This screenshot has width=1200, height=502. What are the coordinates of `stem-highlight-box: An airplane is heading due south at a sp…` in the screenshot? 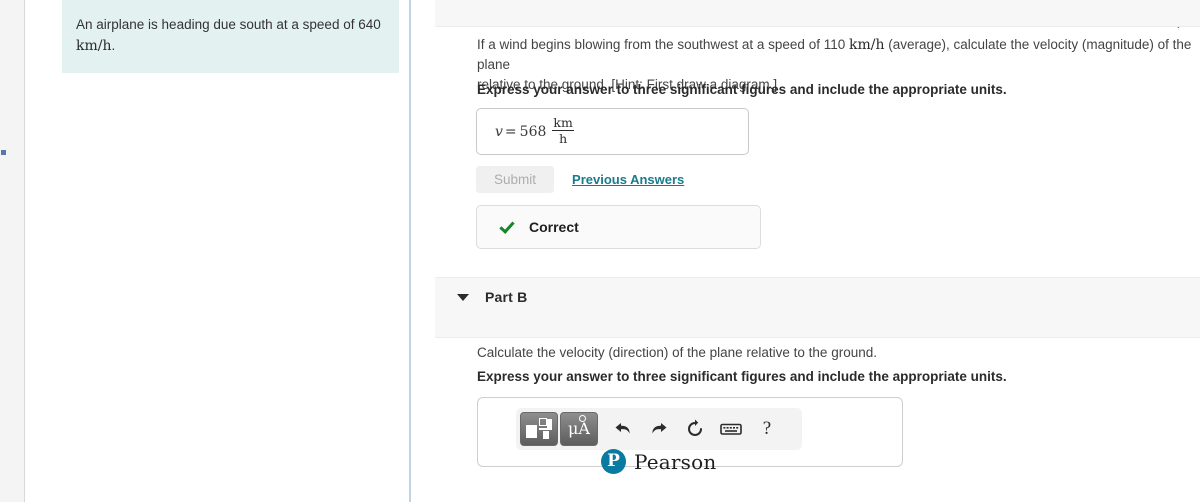 It's located at (230, 36).